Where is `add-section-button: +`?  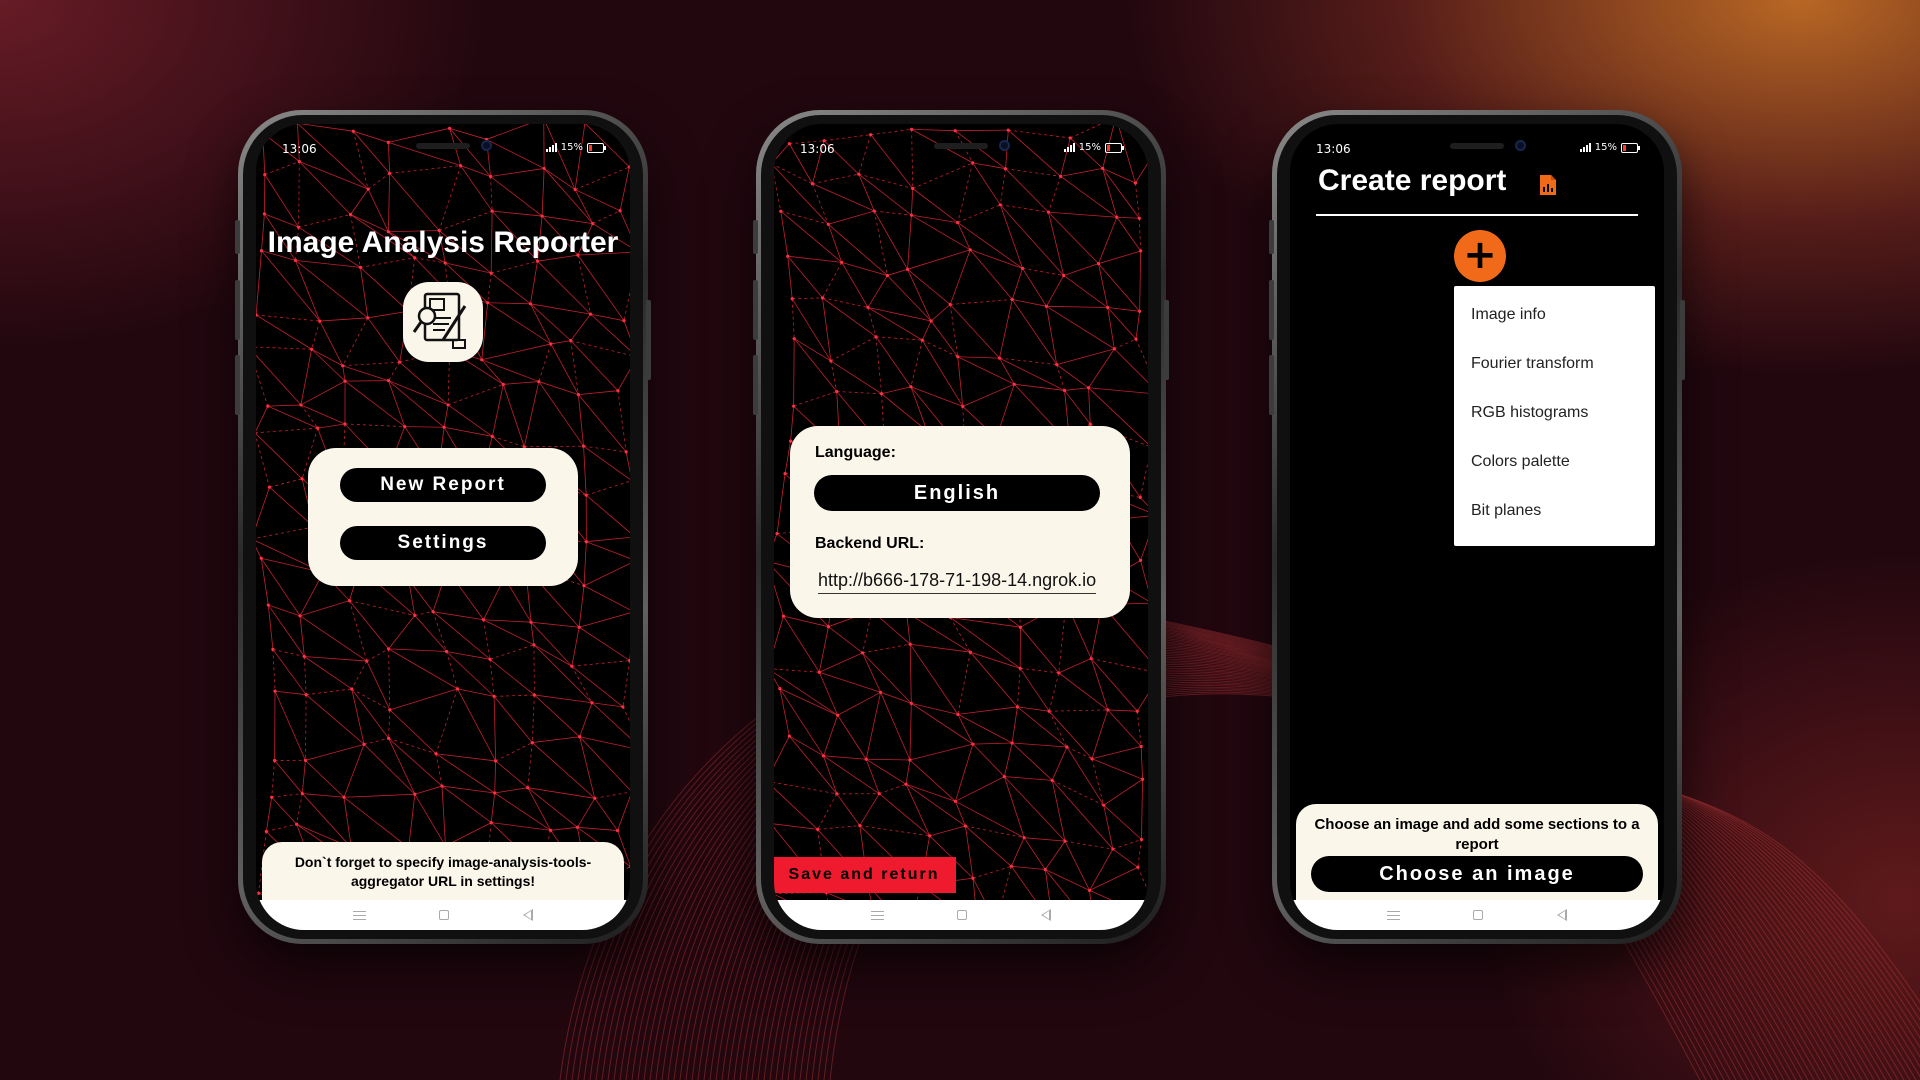 add-section-button: + is located at coordinates (1480, 256).